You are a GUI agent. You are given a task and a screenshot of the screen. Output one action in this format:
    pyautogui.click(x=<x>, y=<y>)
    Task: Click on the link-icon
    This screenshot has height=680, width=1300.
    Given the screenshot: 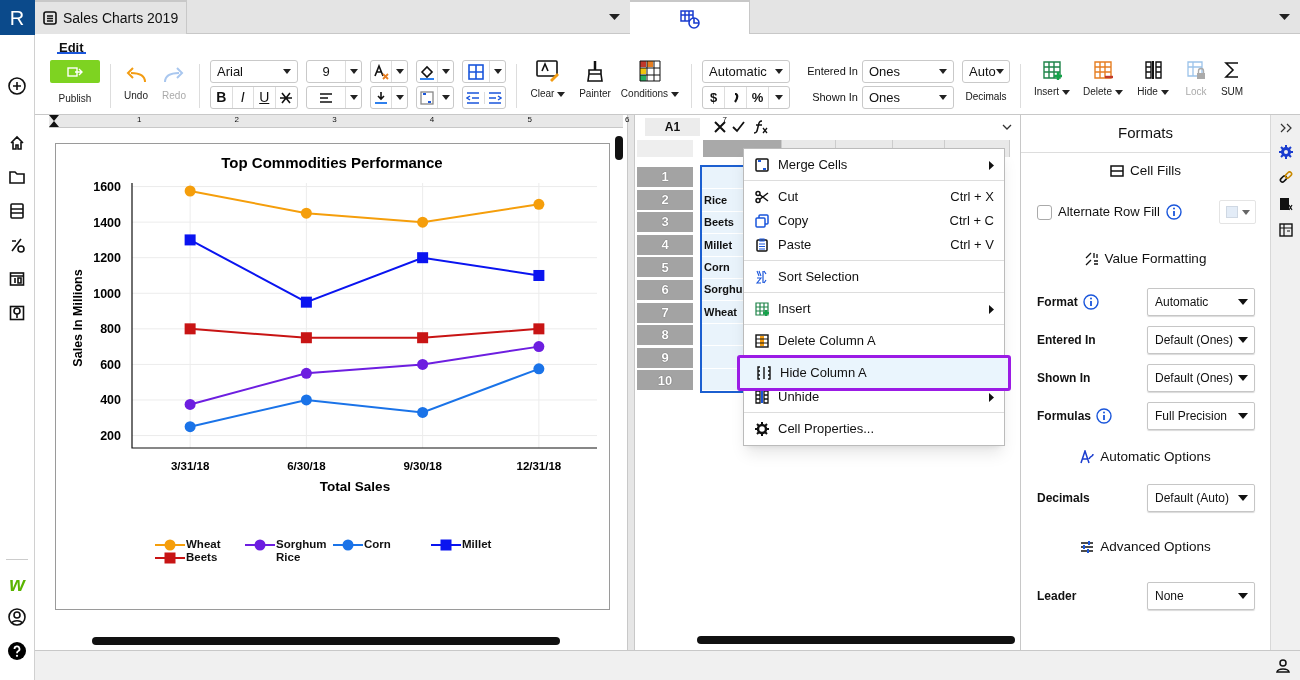 What is the action you would take?
    pyautogui.click(x=1285, y=178)
    